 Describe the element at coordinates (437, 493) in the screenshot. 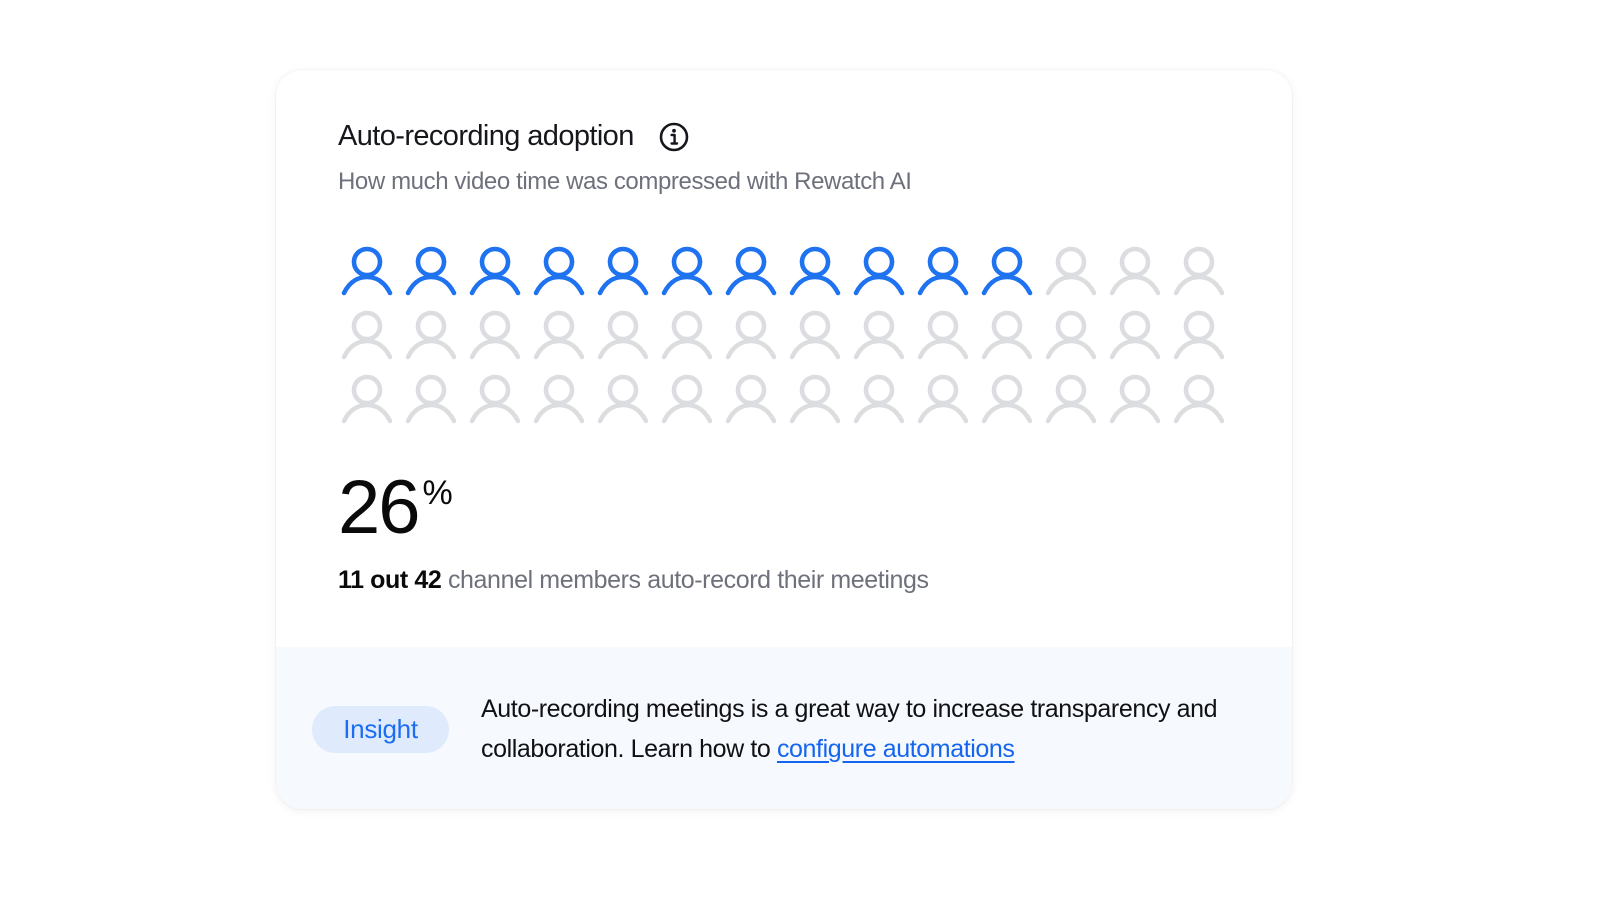

I see `stat-unit: %` at that location.